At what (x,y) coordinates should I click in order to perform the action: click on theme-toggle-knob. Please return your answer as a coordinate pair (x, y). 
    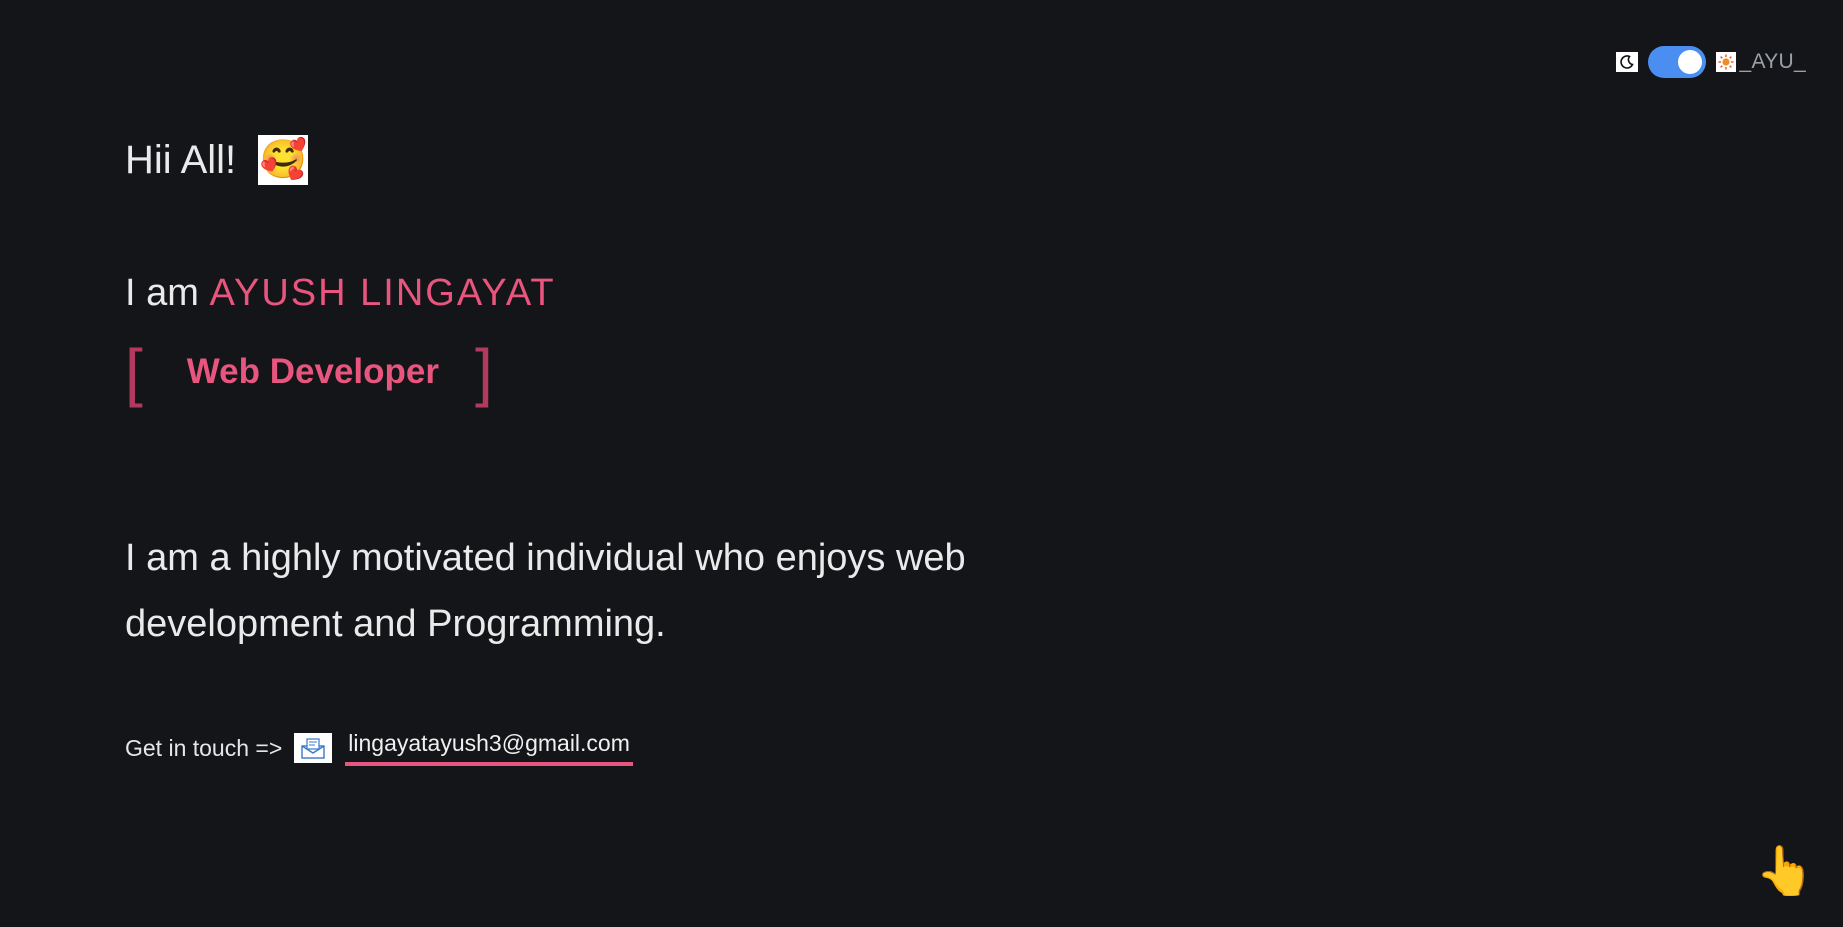
    Looking at the image, I should click on (1689, 62).